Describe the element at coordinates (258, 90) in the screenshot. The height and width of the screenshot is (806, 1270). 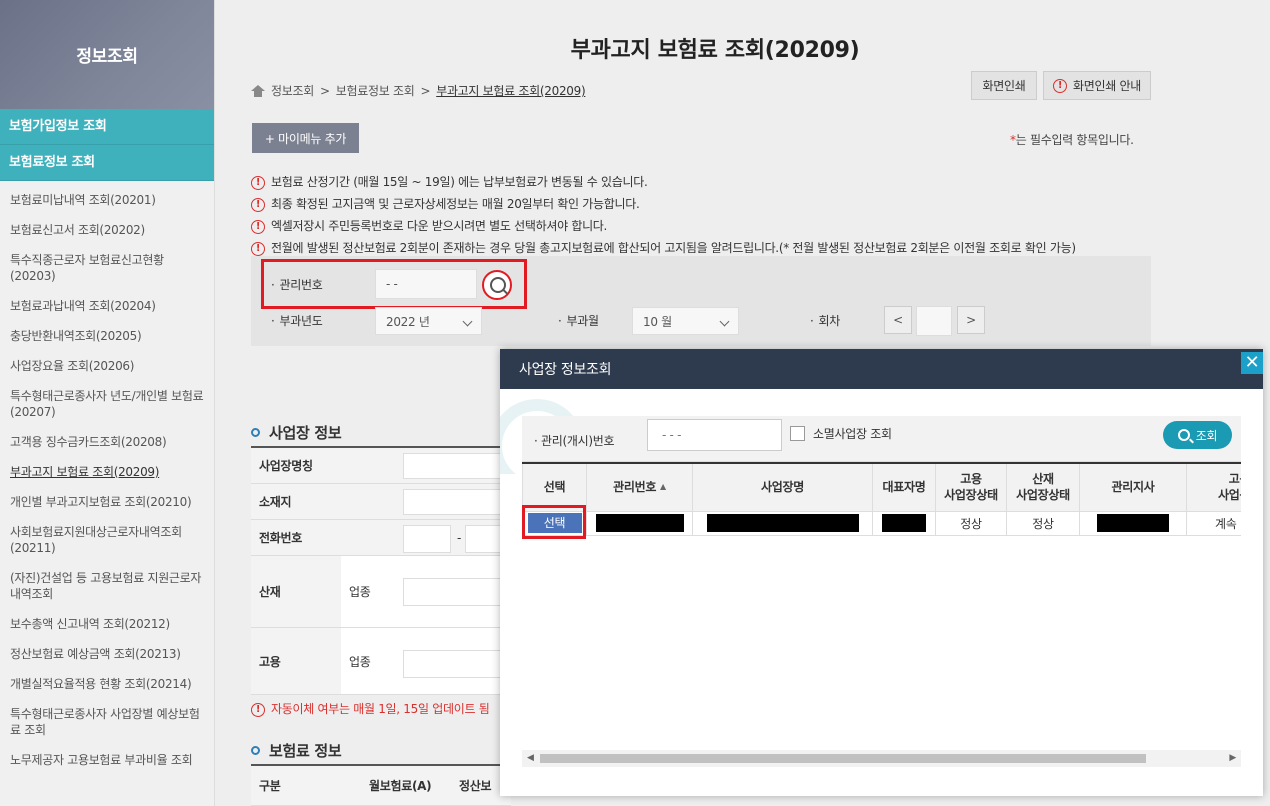
I see `home-icon` at that location.